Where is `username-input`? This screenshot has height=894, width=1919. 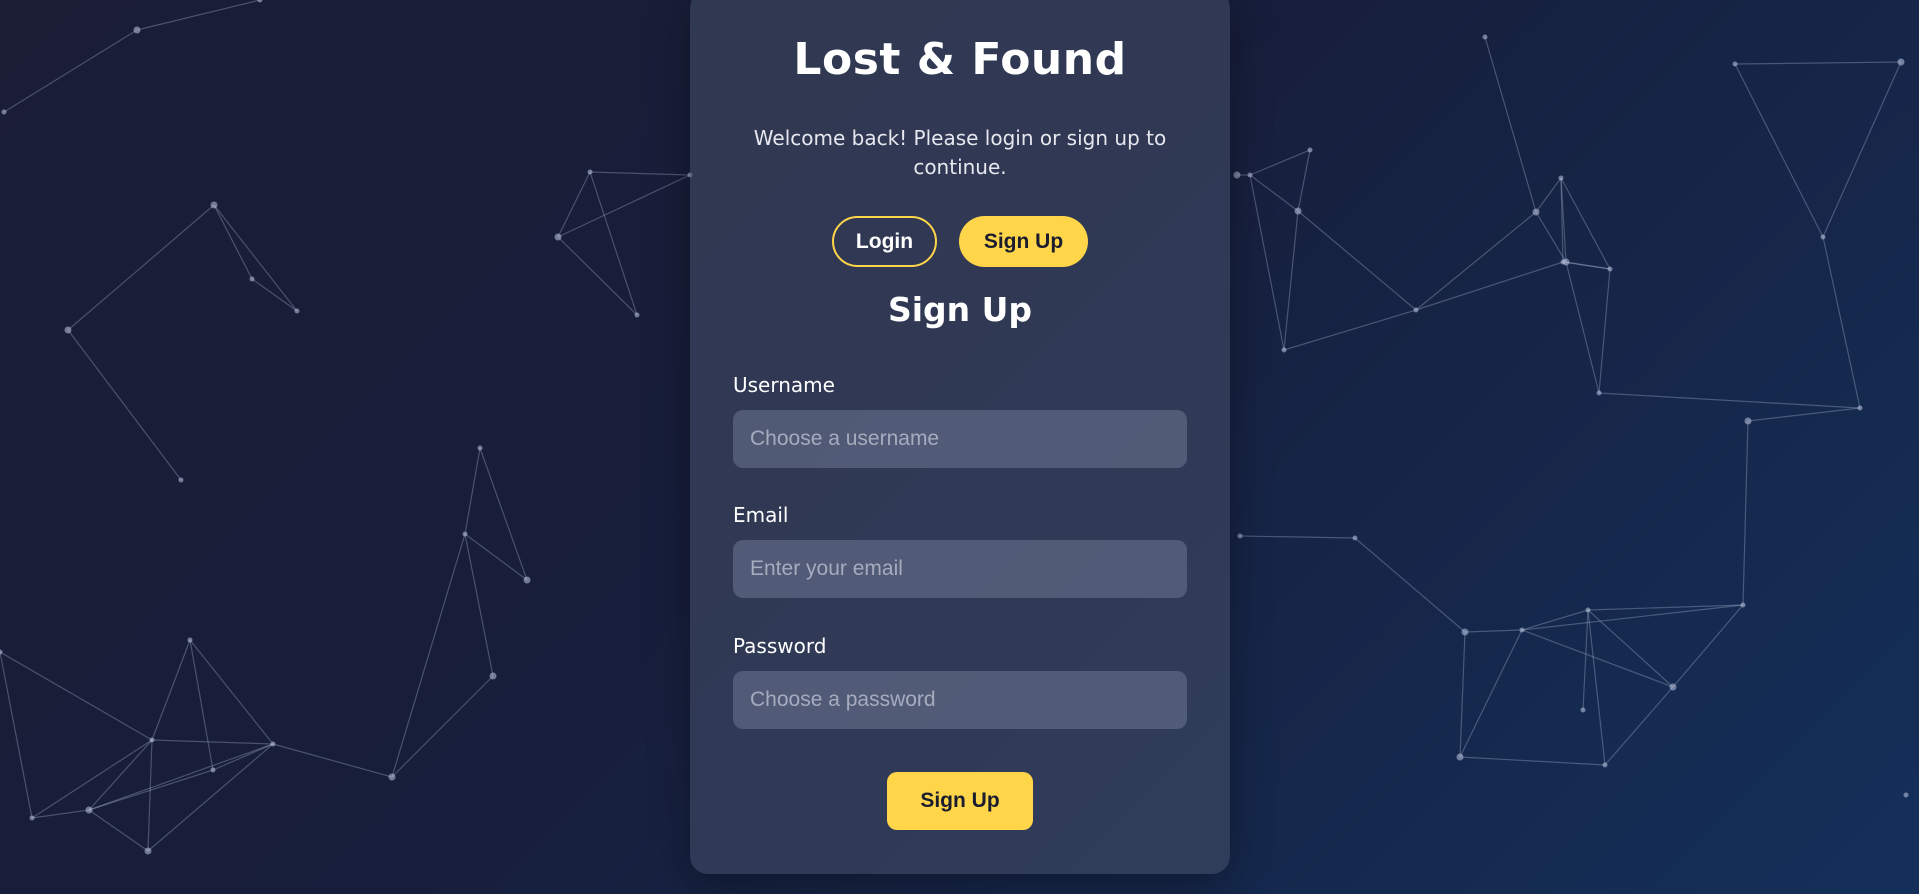
username-input is located at coordinates (960, 439).